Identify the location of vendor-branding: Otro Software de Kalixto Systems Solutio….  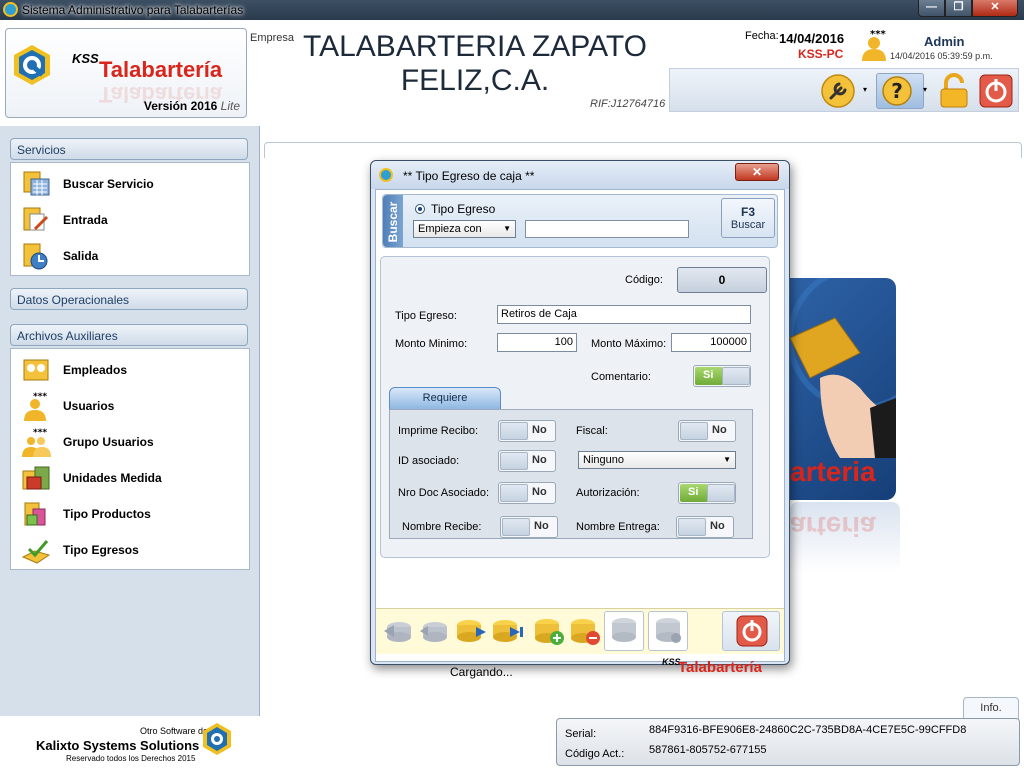
(130, 742).